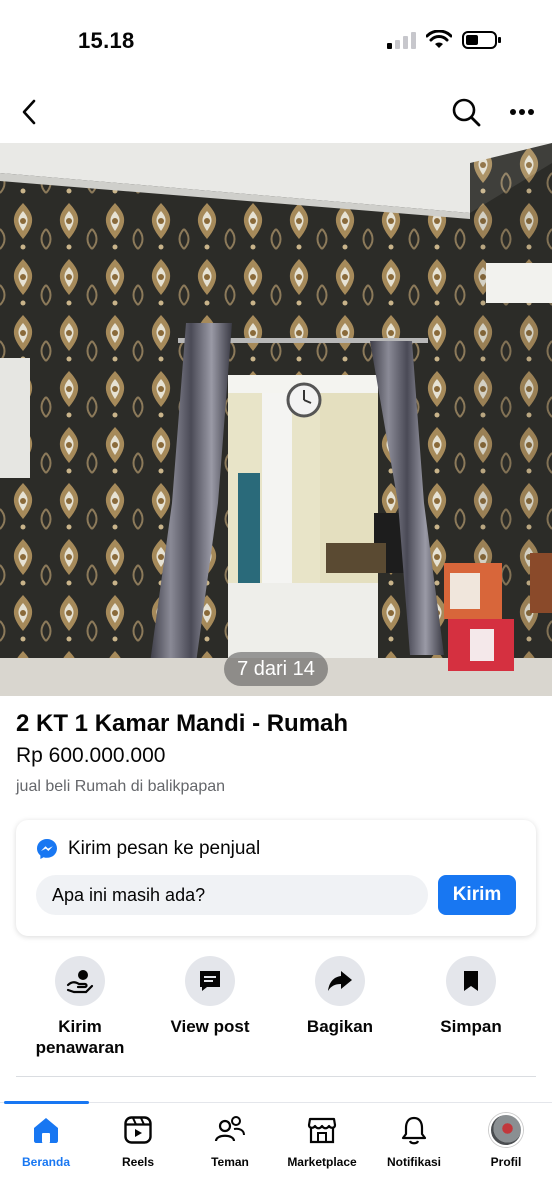  I want to click on top-nav, so click(276, 112).